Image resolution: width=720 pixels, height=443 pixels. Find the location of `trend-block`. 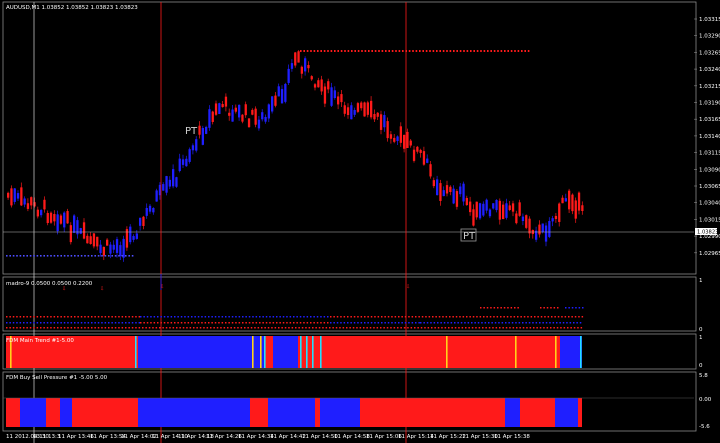

trend-block is located at coordinates (445, 352).